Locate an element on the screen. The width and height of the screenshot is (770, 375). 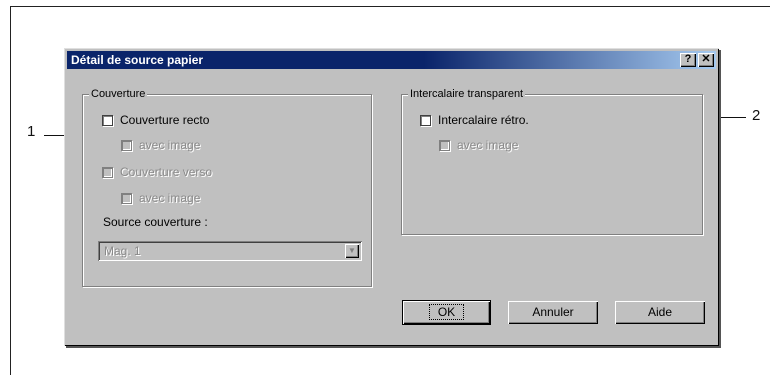
source-couverture-select: Mag. 1 ▼ is located at coordinates (230, 251).